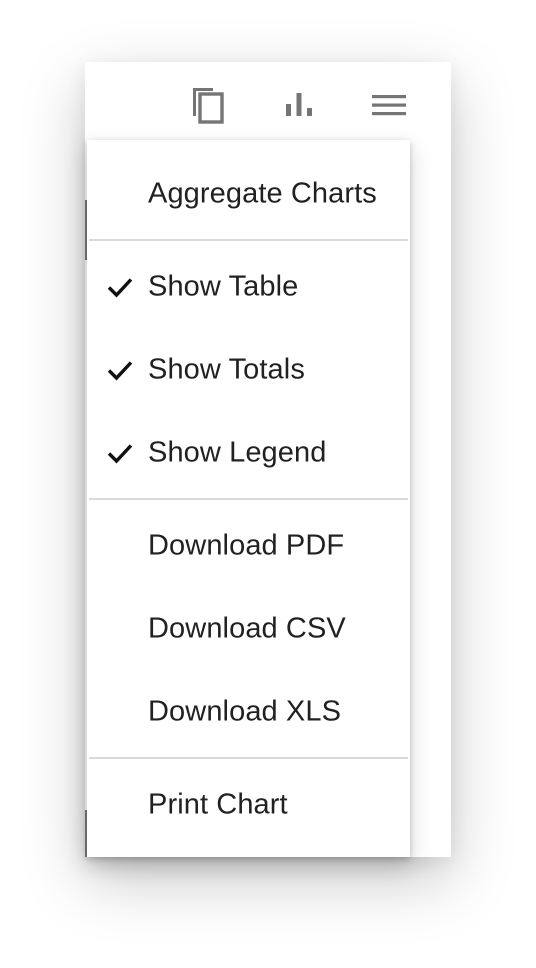 The height and width of the screenshot is (968, 536). What do you see at coordinates (237, 452) in the screenshot?
I see `menu-item-label: Show Legend` at bounding box center [237, 452].